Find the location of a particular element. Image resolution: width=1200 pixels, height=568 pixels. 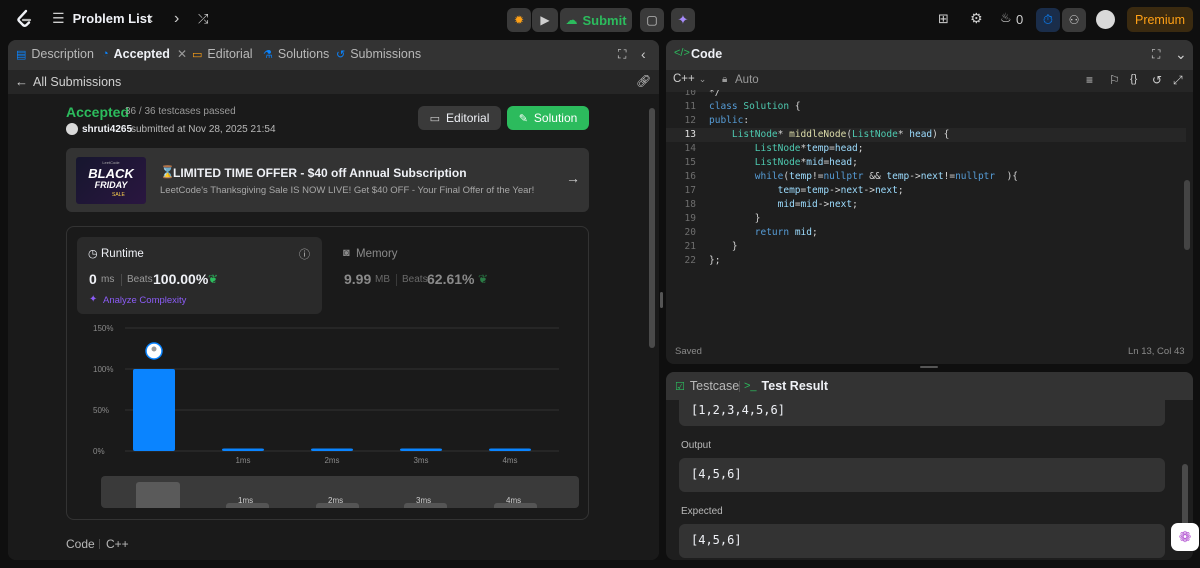

editorial-button: ▭ Editorial is located at coordinates (459, 118).